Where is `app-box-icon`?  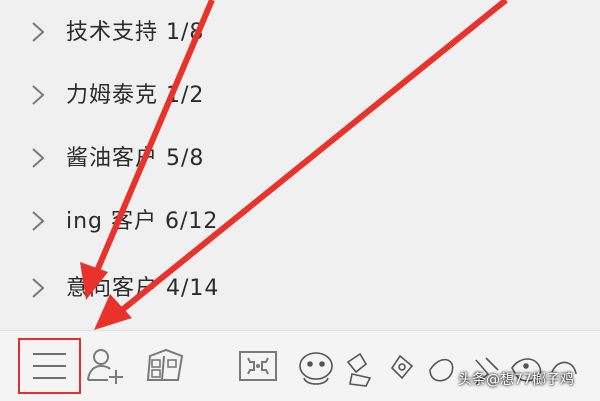 app-box-icon is located at coordinates (165, 365).